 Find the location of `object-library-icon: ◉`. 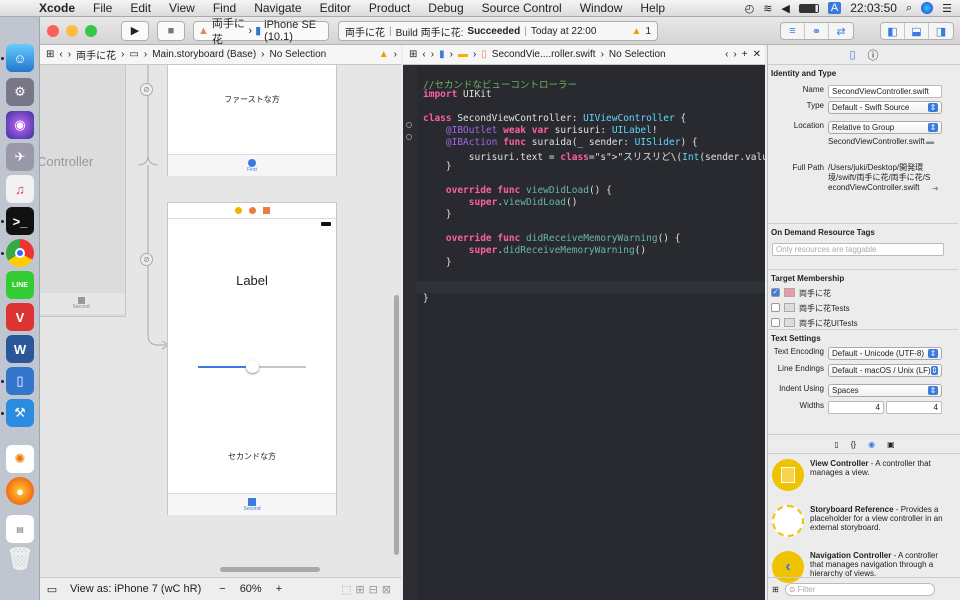

object-library-icon: ◉ is located at coordinates (871, 444).